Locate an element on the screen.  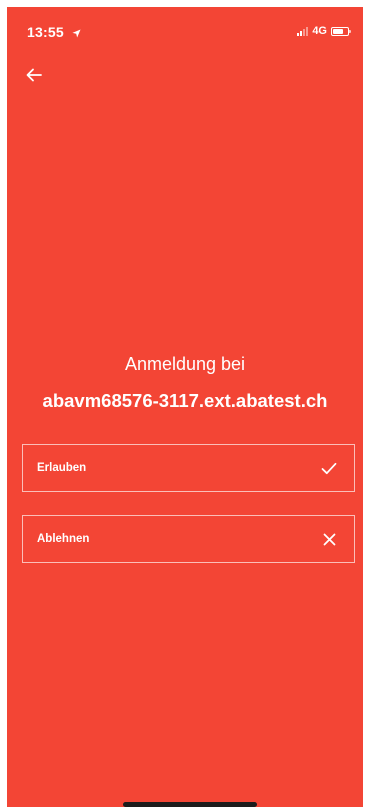
signal-icon is located at coordinates (303, 31).